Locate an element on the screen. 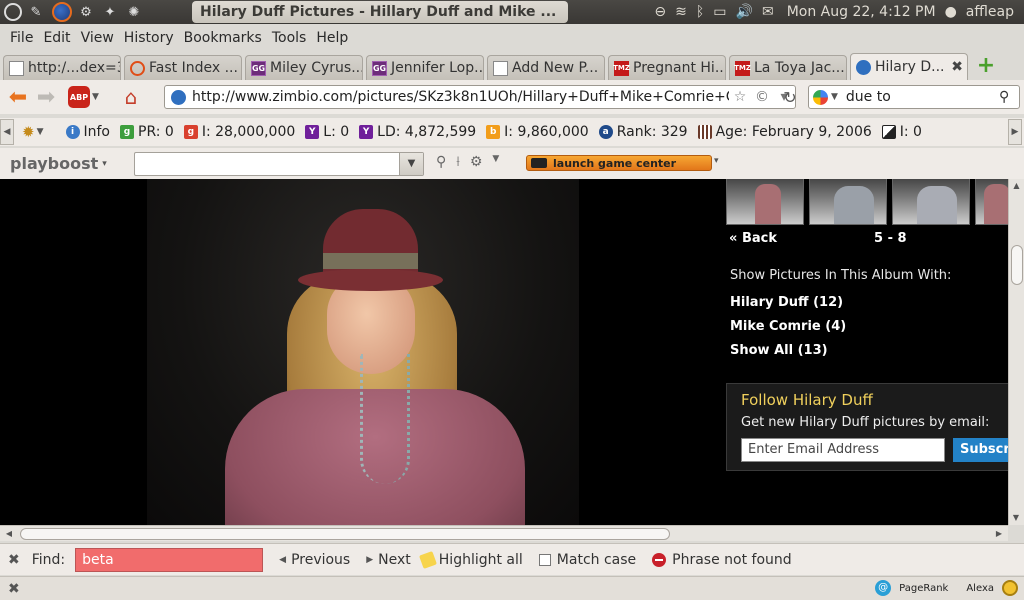 Image resolution: width=1024 pixels, height=600 pixels. puzzle-launcher-icon: ✦ is located at coordinates (110, 12).